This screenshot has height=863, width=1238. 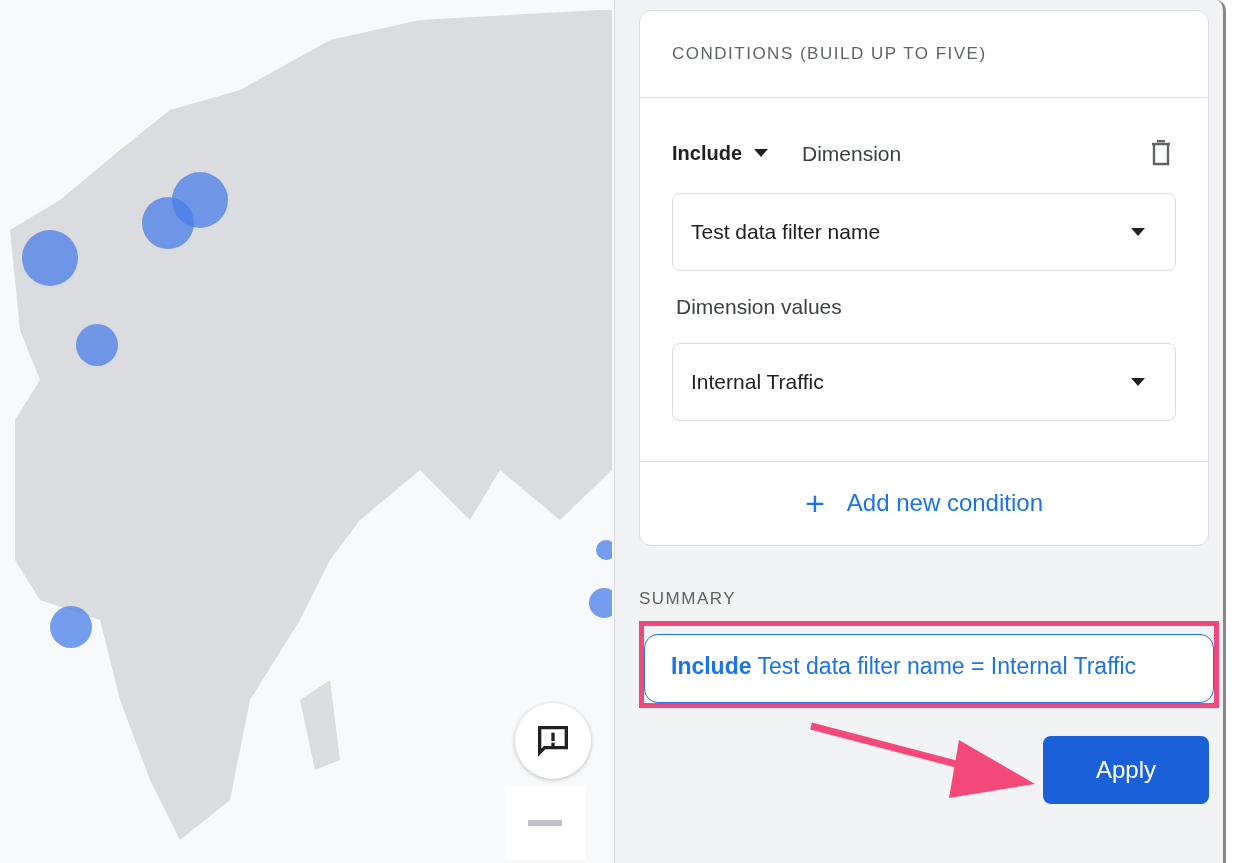 What do you see at coordinates (929, 669) in the screenshot?
I see `summary-text: Include Test data filter name = Internal Traffic` at bounding box center [929, 669].